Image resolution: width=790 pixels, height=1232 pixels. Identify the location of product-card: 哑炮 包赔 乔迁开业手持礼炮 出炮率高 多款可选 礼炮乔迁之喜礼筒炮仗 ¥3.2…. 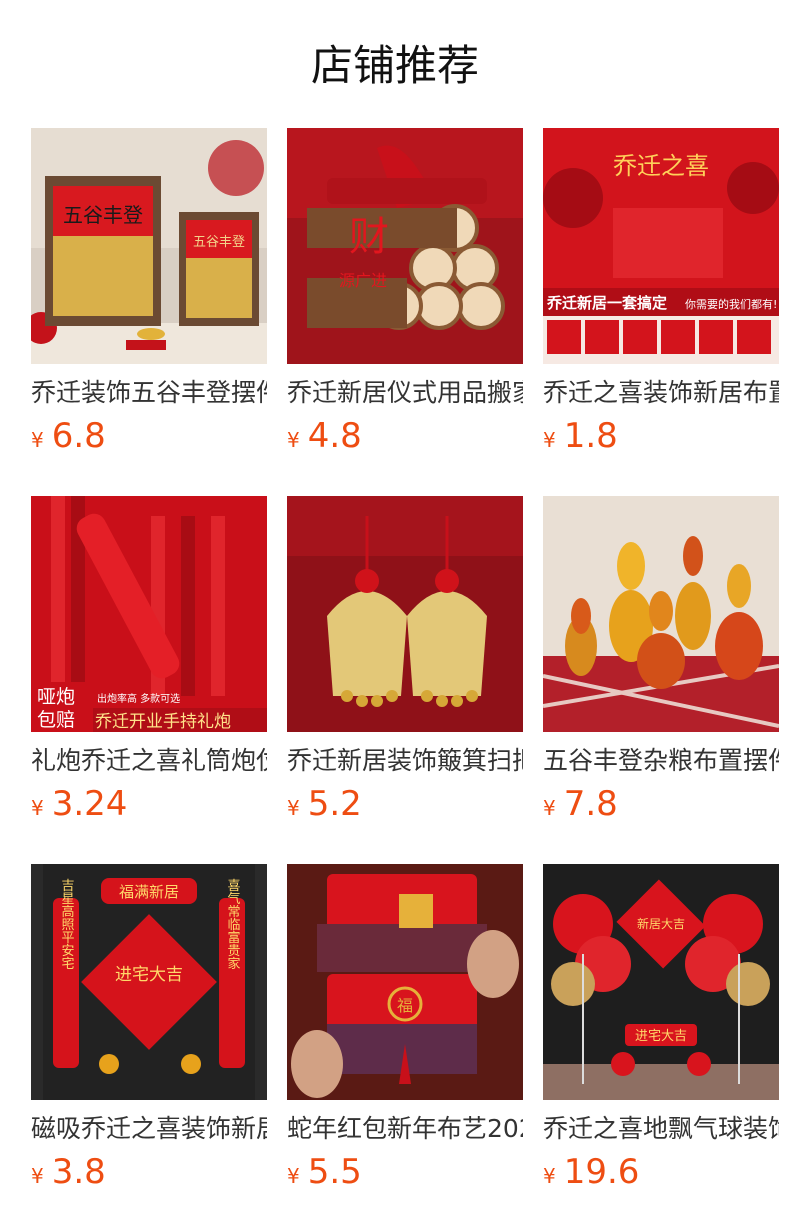
(149, 661).